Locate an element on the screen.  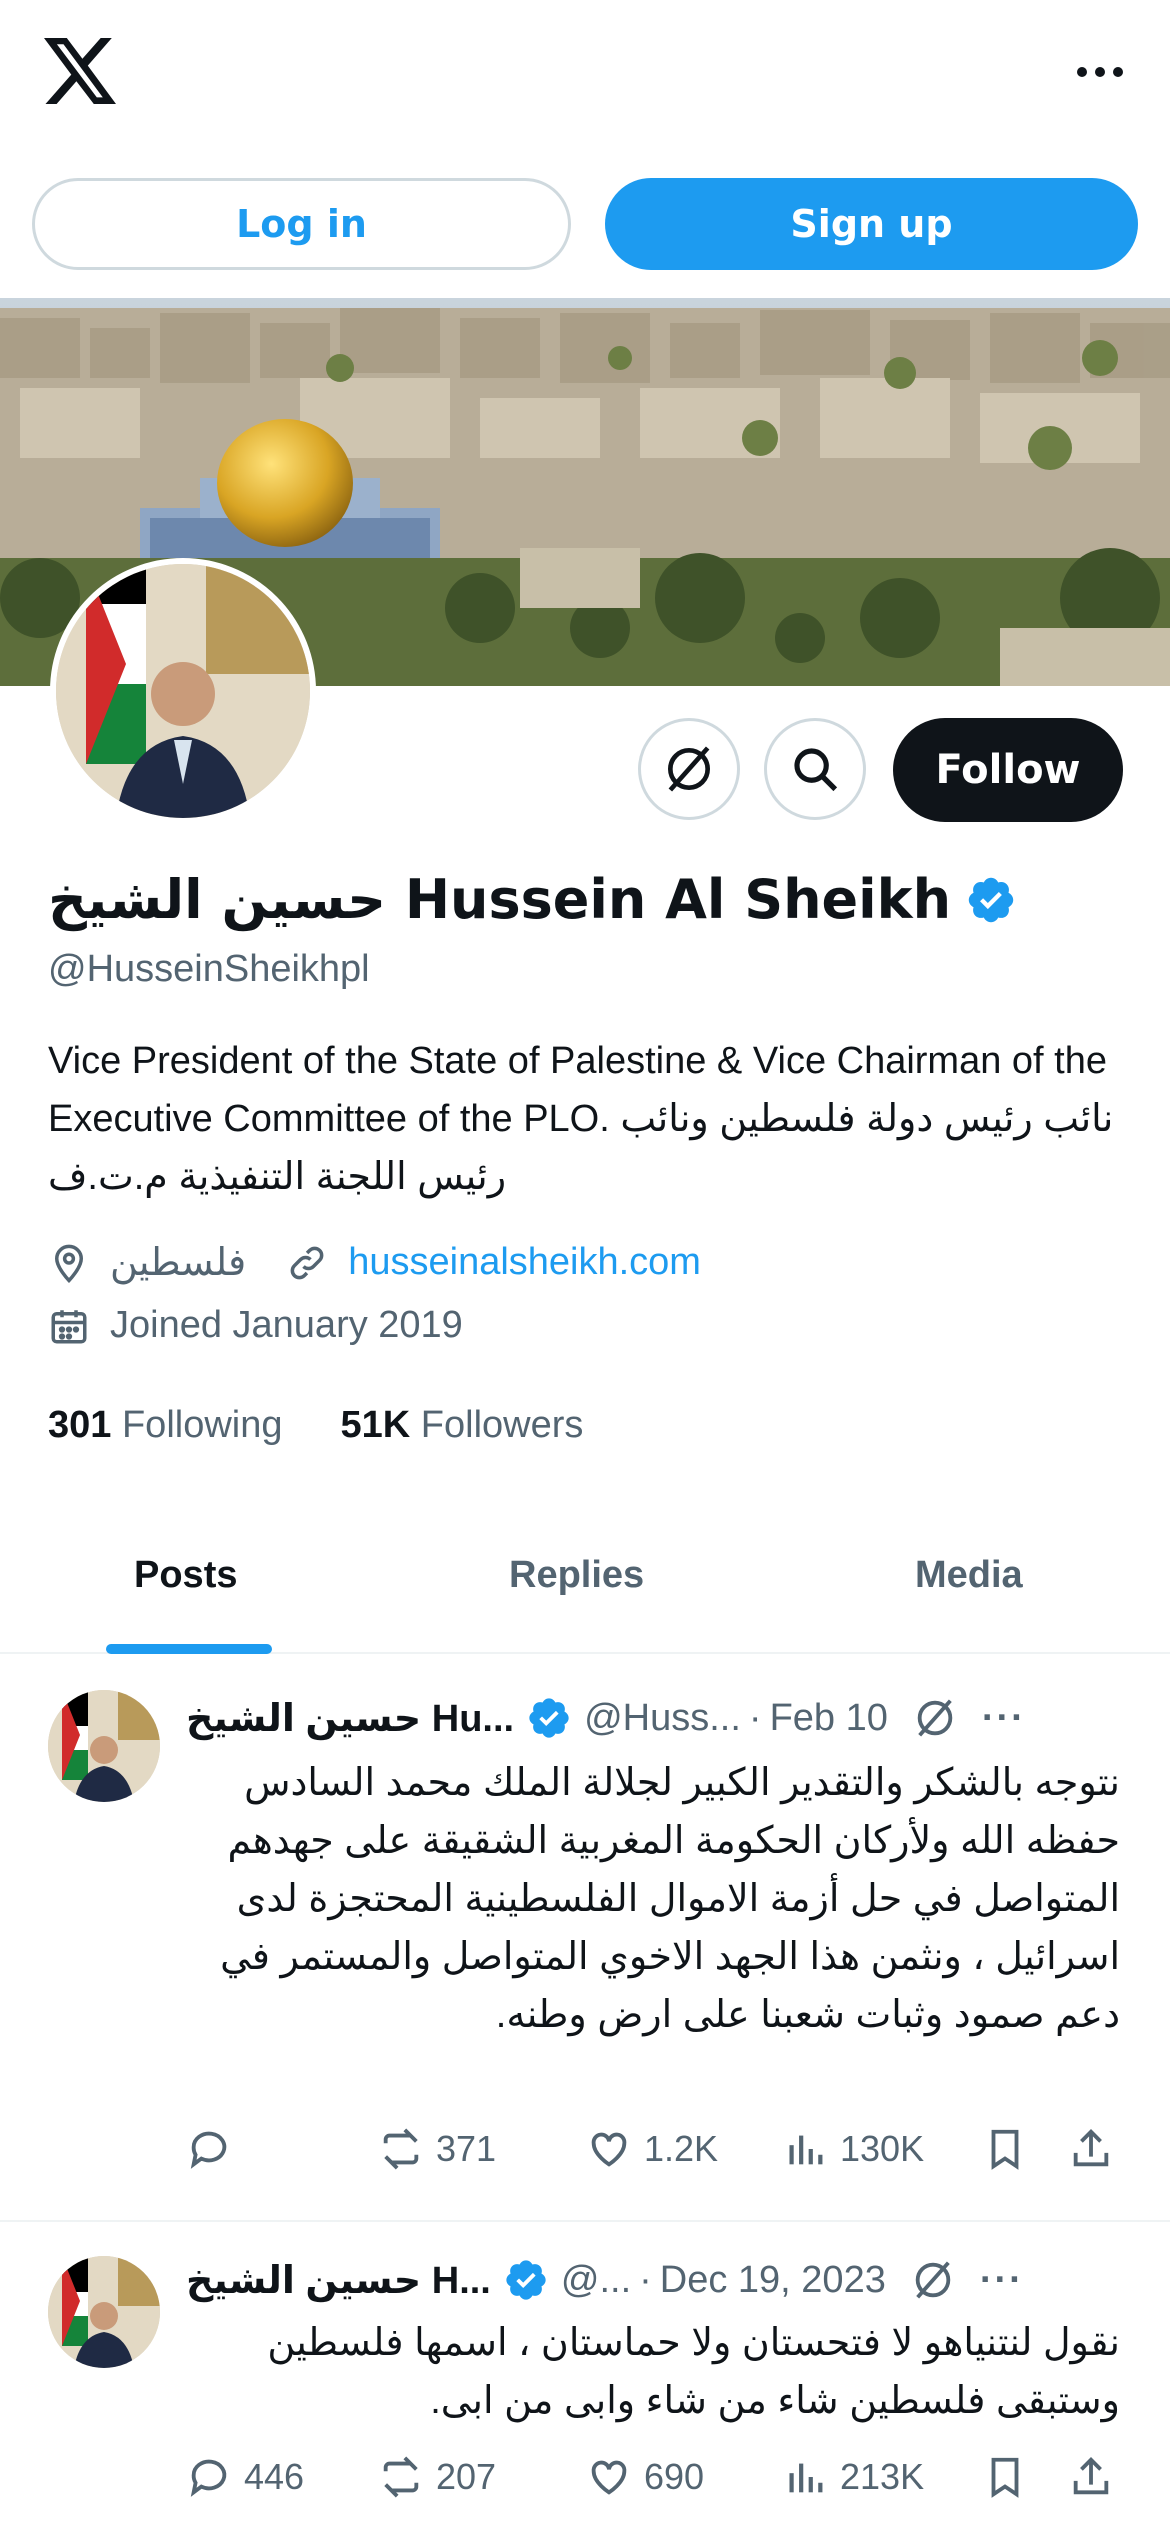
reply-button is located at coordinates (215, 2149).